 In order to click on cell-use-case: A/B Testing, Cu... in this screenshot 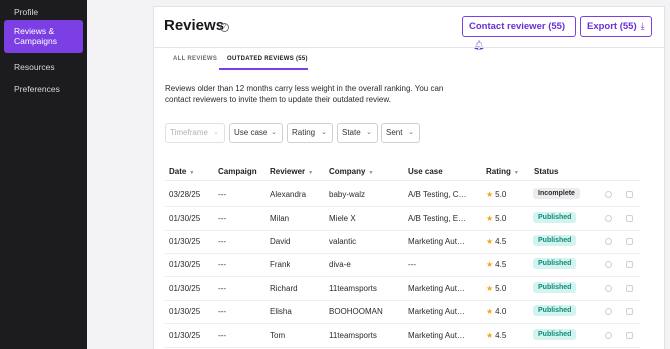, I will do `click(438, 194)`.